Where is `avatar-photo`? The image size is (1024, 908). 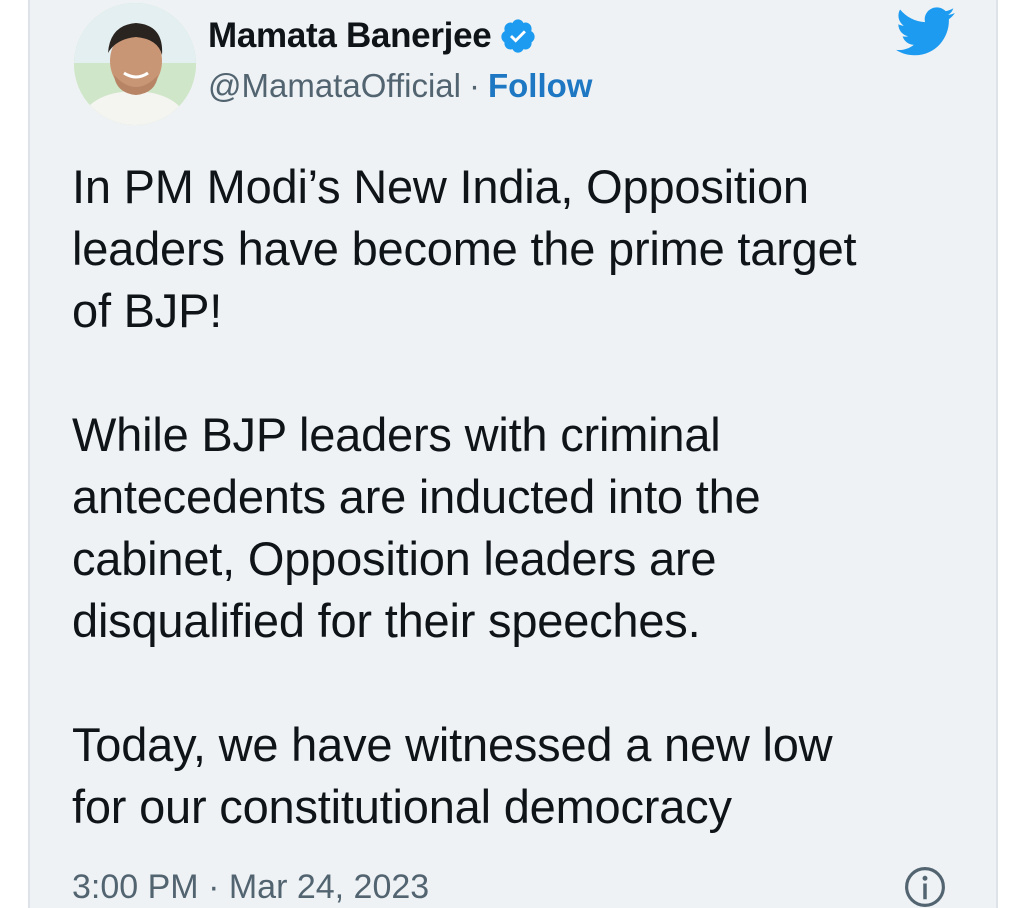
avatar-photo is located at coordinates (135, 64).